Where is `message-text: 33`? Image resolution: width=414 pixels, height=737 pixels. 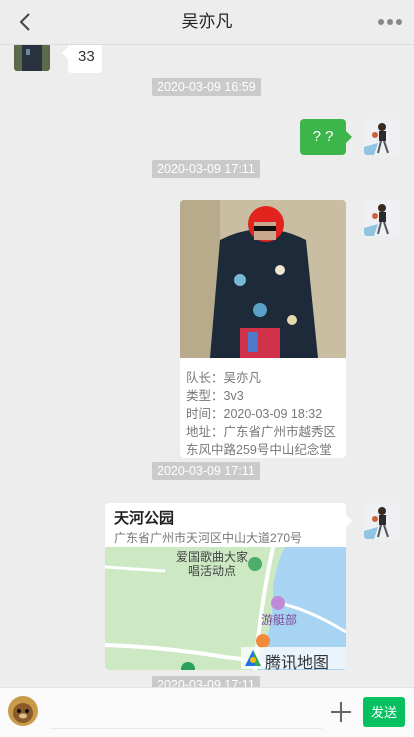 message-text: 33 is located at coordinates (86, 56).